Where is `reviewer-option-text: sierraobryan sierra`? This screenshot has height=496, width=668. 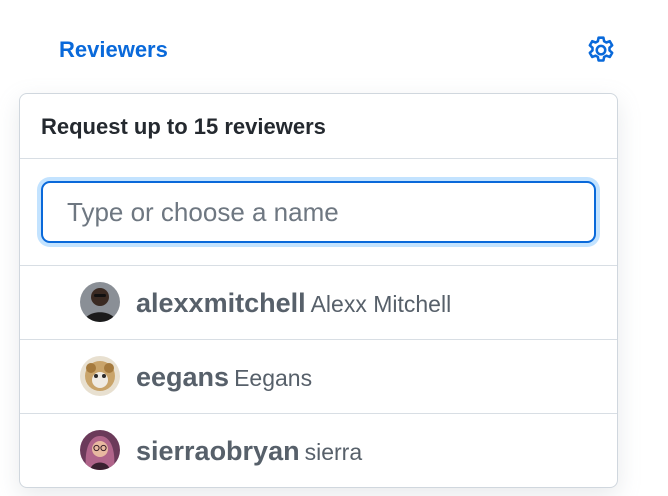 reviewer-option-text: sierraobryan sierra is located at coordinates (249, 450).